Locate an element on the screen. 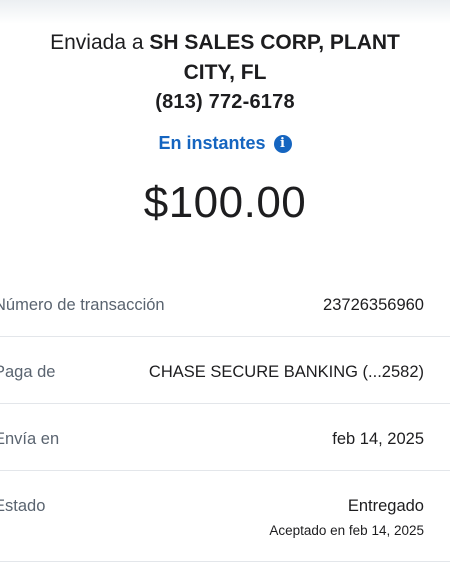  payment-amount: $100.00 is located at coordinates (225, 202).